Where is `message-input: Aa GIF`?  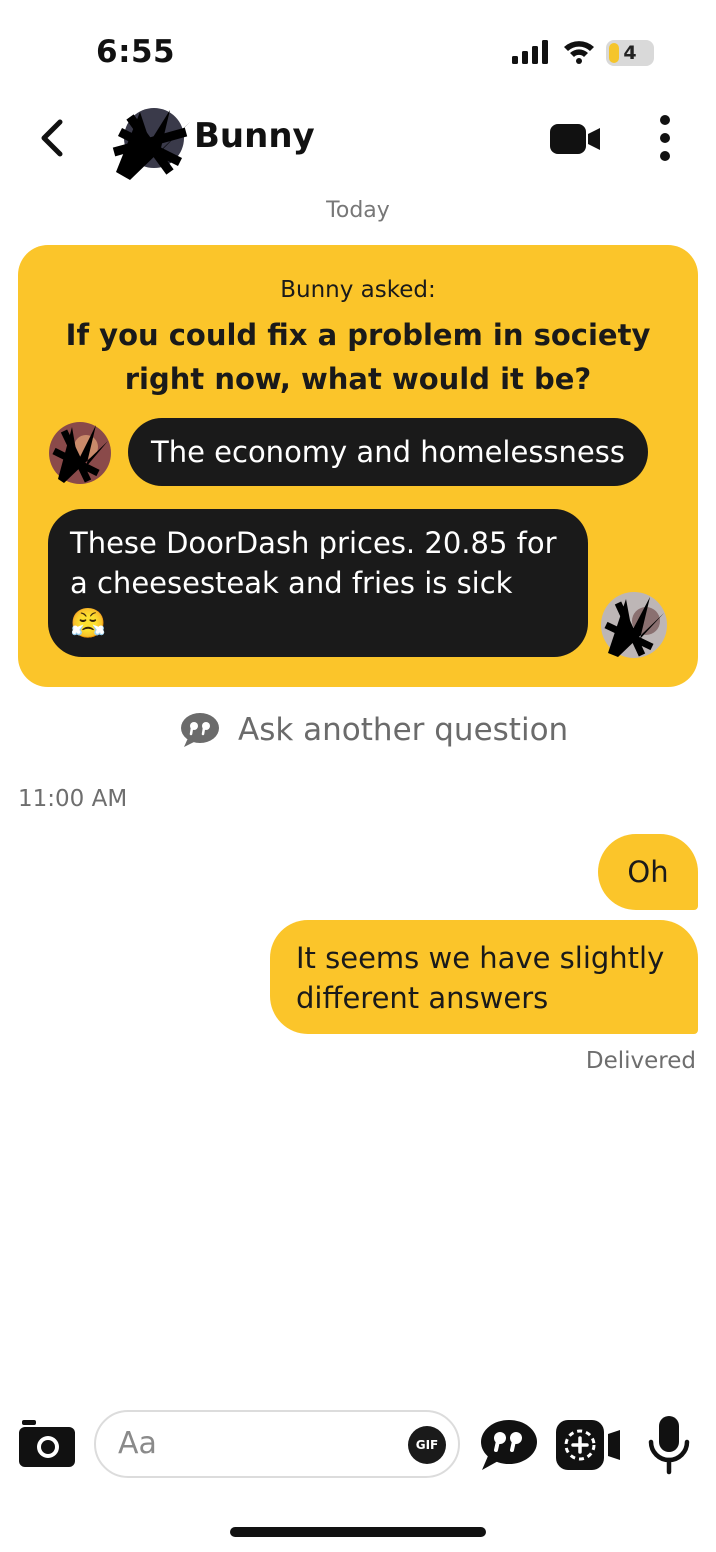
message-input: Aa GIF is located at coordinates (277, 1444).